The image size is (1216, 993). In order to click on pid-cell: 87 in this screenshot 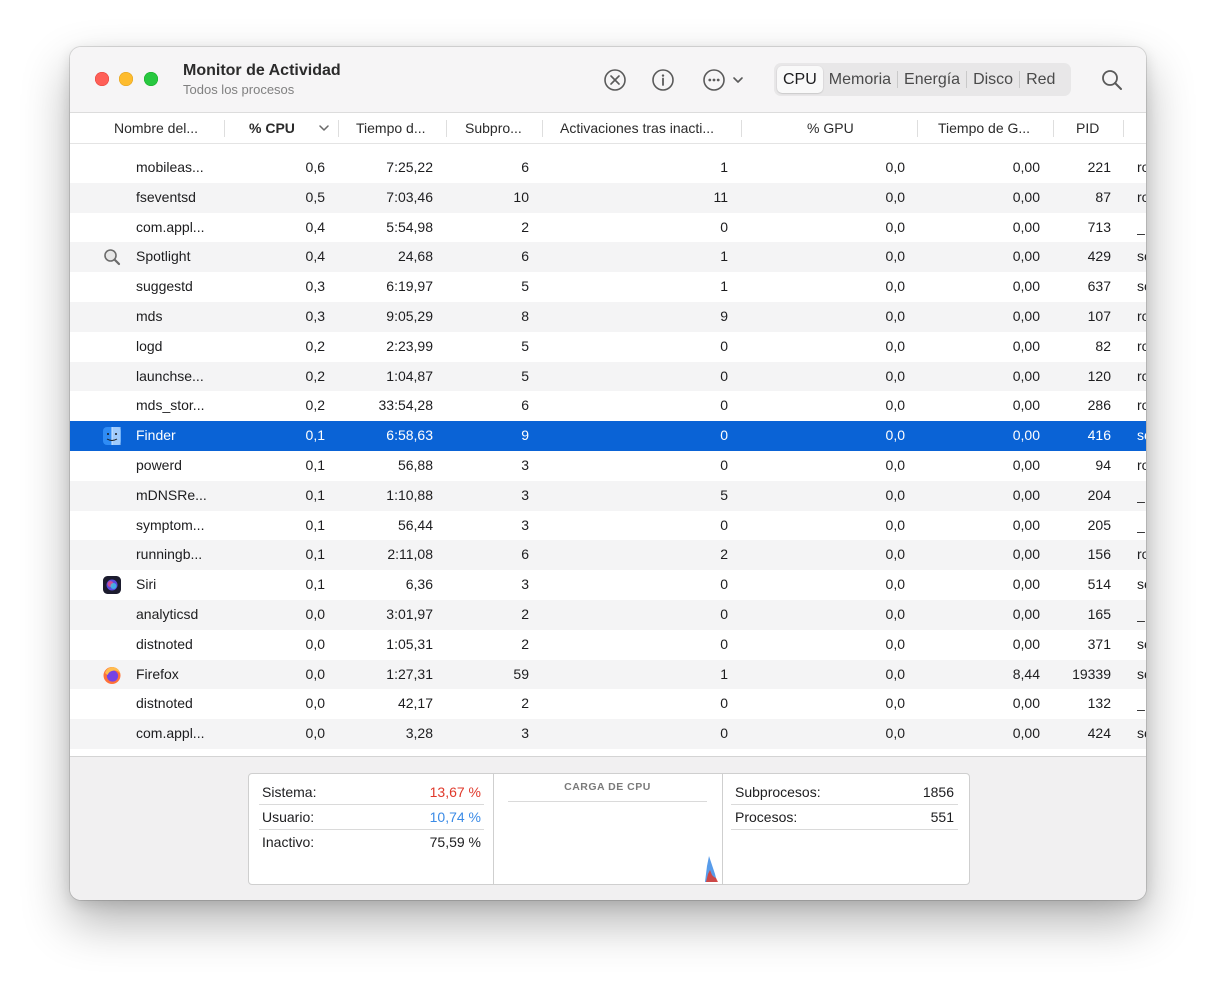, I will do `click(1103, 196)`.